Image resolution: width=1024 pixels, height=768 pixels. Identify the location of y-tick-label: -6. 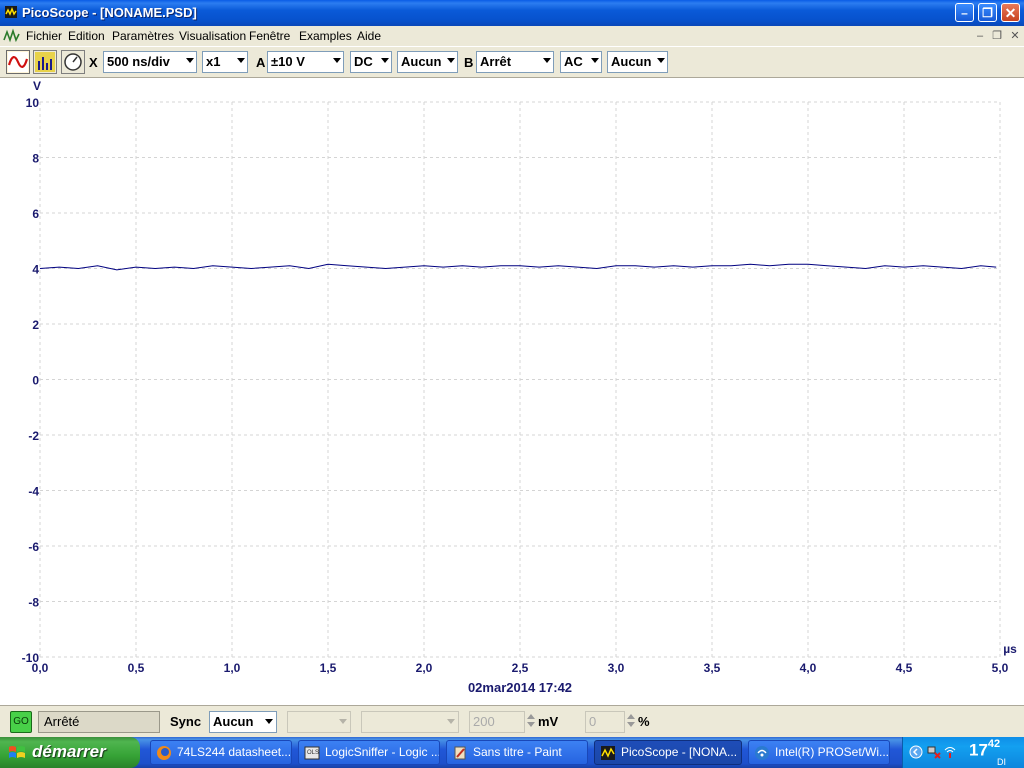
(33, 547).